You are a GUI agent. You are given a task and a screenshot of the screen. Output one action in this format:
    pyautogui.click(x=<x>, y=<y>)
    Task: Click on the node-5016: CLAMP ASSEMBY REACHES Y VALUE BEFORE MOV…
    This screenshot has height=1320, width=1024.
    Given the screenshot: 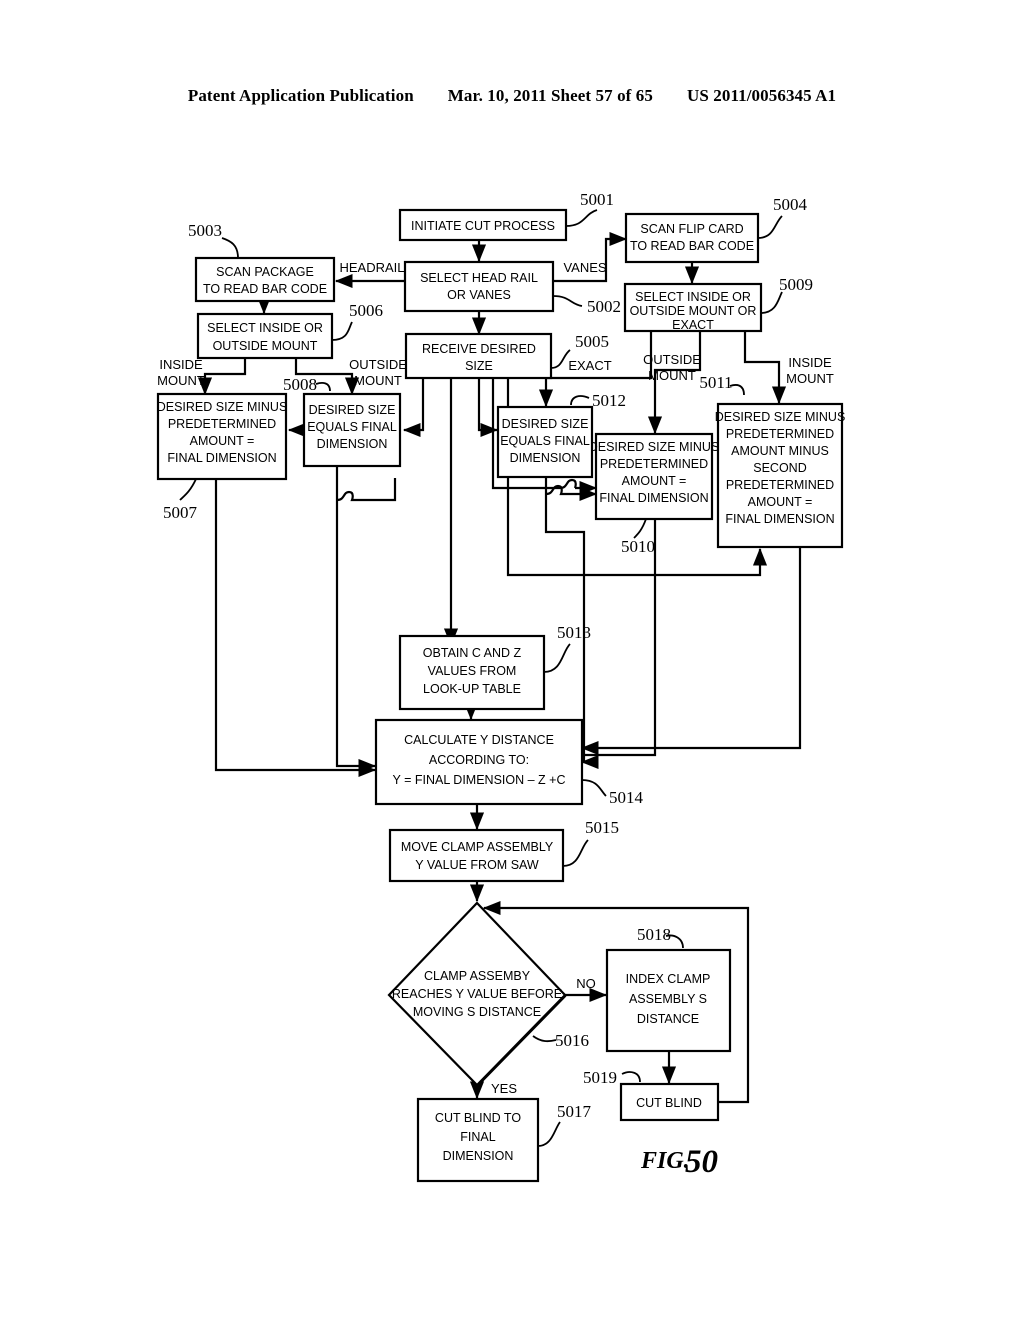 What is the action you would take?
    pyautogui.click(x=488, y=994)
    